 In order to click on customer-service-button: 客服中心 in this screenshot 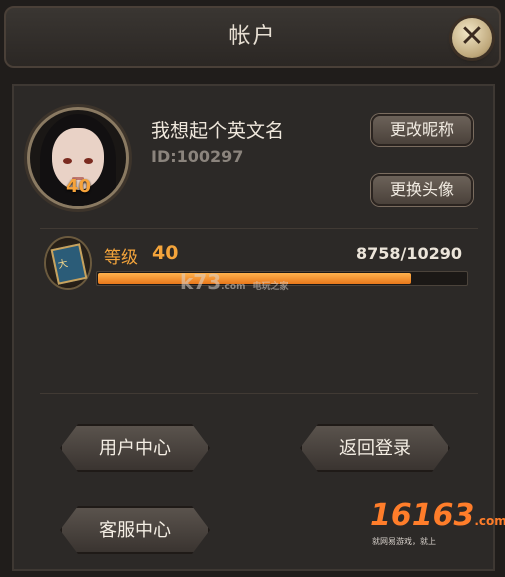, I will do `click(135, 530)`.